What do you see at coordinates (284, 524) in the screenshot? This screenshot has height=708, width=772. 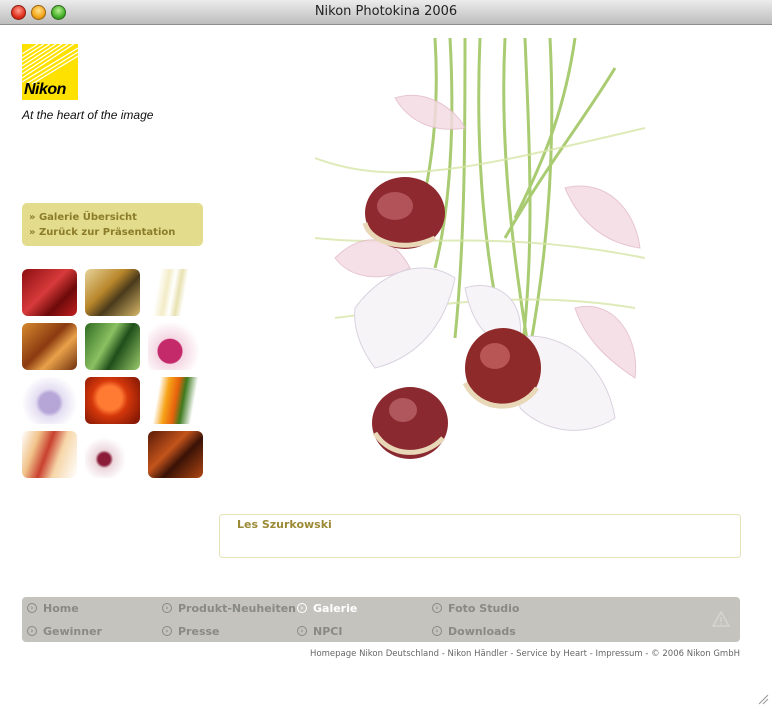 I see `photographer-name: Les Szurkowski` at bounding box center [284, 524].